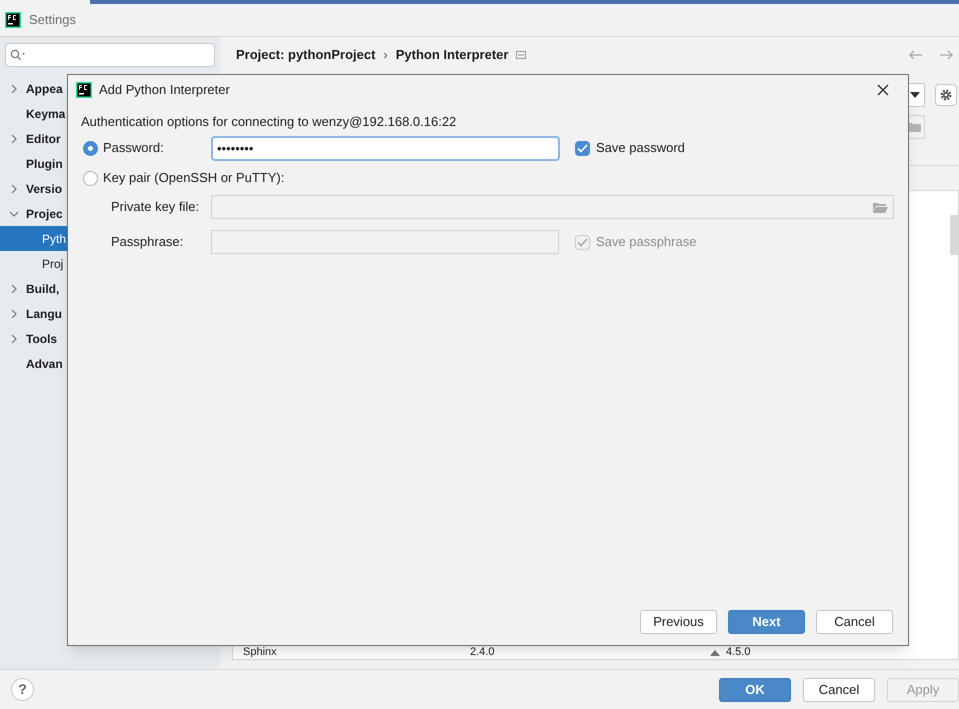 This screenshot has height=709, width=959. Describe the element at coordinates (147, 242) in the screenshot. I see `field-label: Passphrase:` at that location.